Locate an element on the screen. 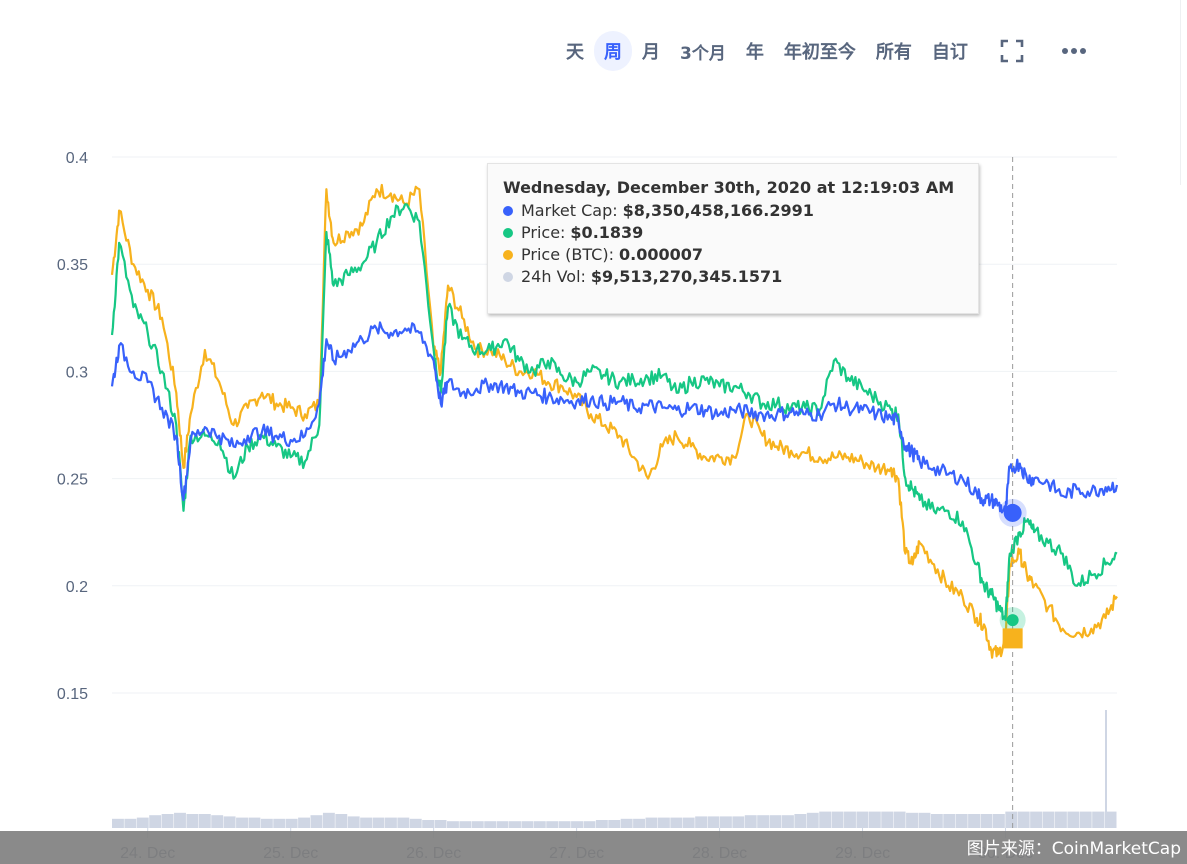 The width and height of the screenshot is (1187, 864). tooltip-label: Price: is located at coordinates (543, 232).